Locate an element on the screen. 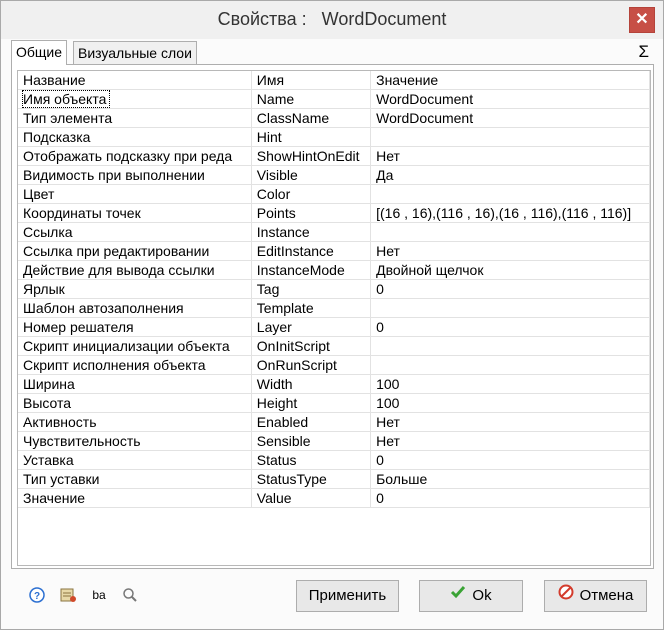 The width and height of the screenshot is (664, 630). help-glyph: ? is located at coordinates (37, 596).